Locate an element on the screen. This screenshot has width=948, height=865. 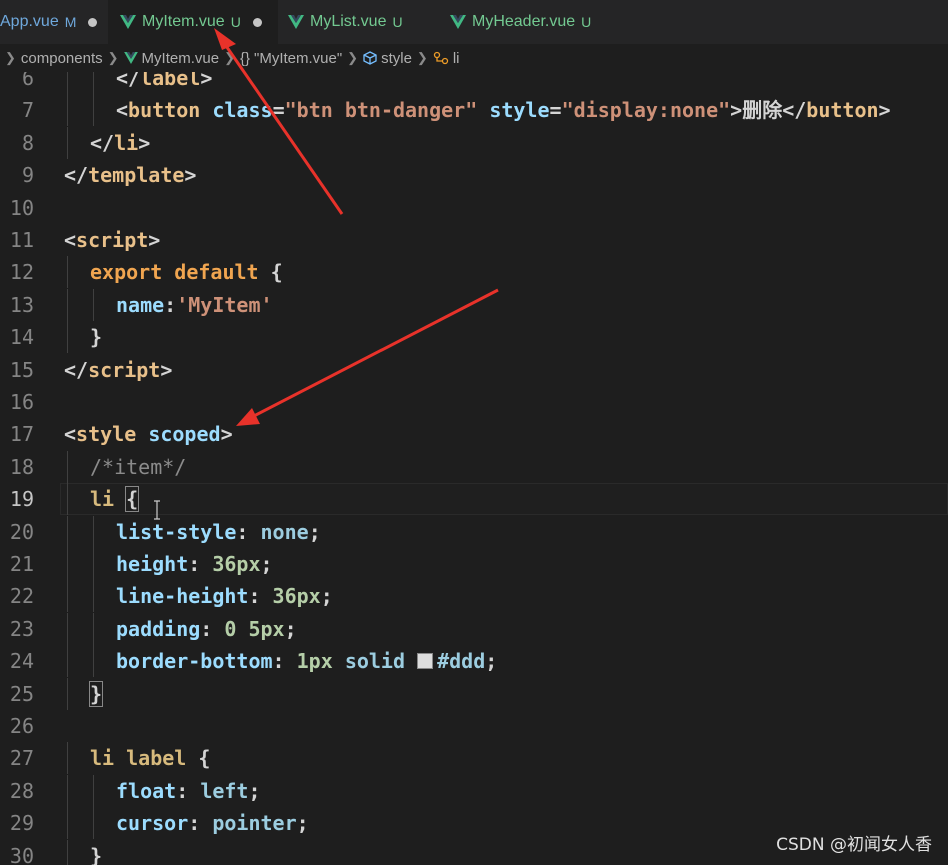
code-line: 26 is located at coordinates (474, 726).